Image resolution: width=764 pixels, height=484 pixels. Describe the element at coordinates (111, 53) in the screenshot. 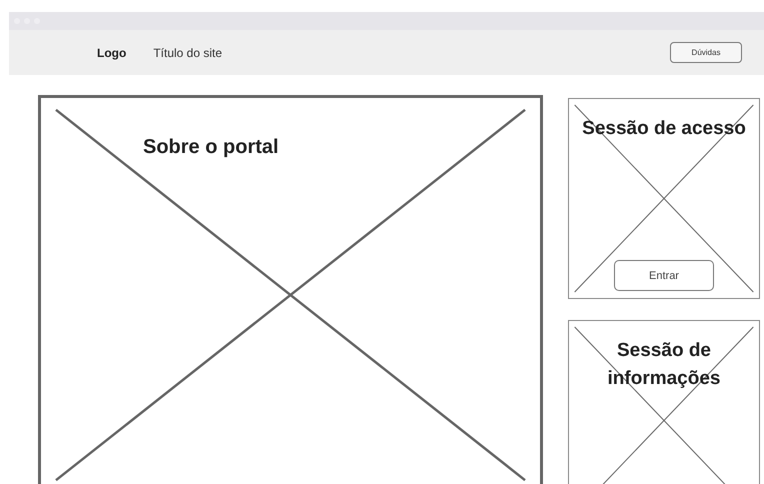

I see `logo: Logo` at that location.